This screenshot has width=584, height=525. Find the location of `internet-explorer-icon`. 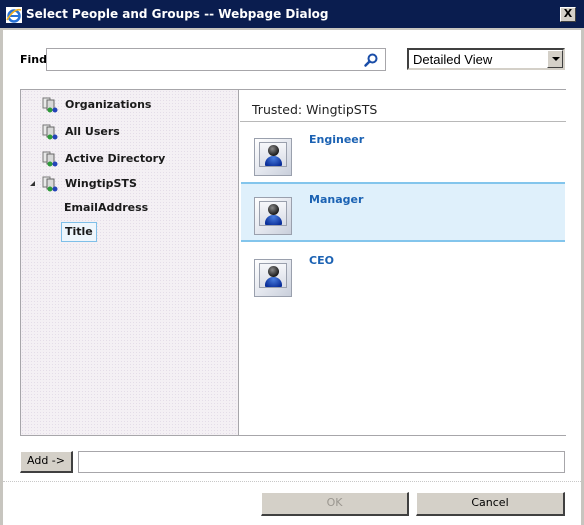

internet-explorer-icon is located at coordinates (14, 15).